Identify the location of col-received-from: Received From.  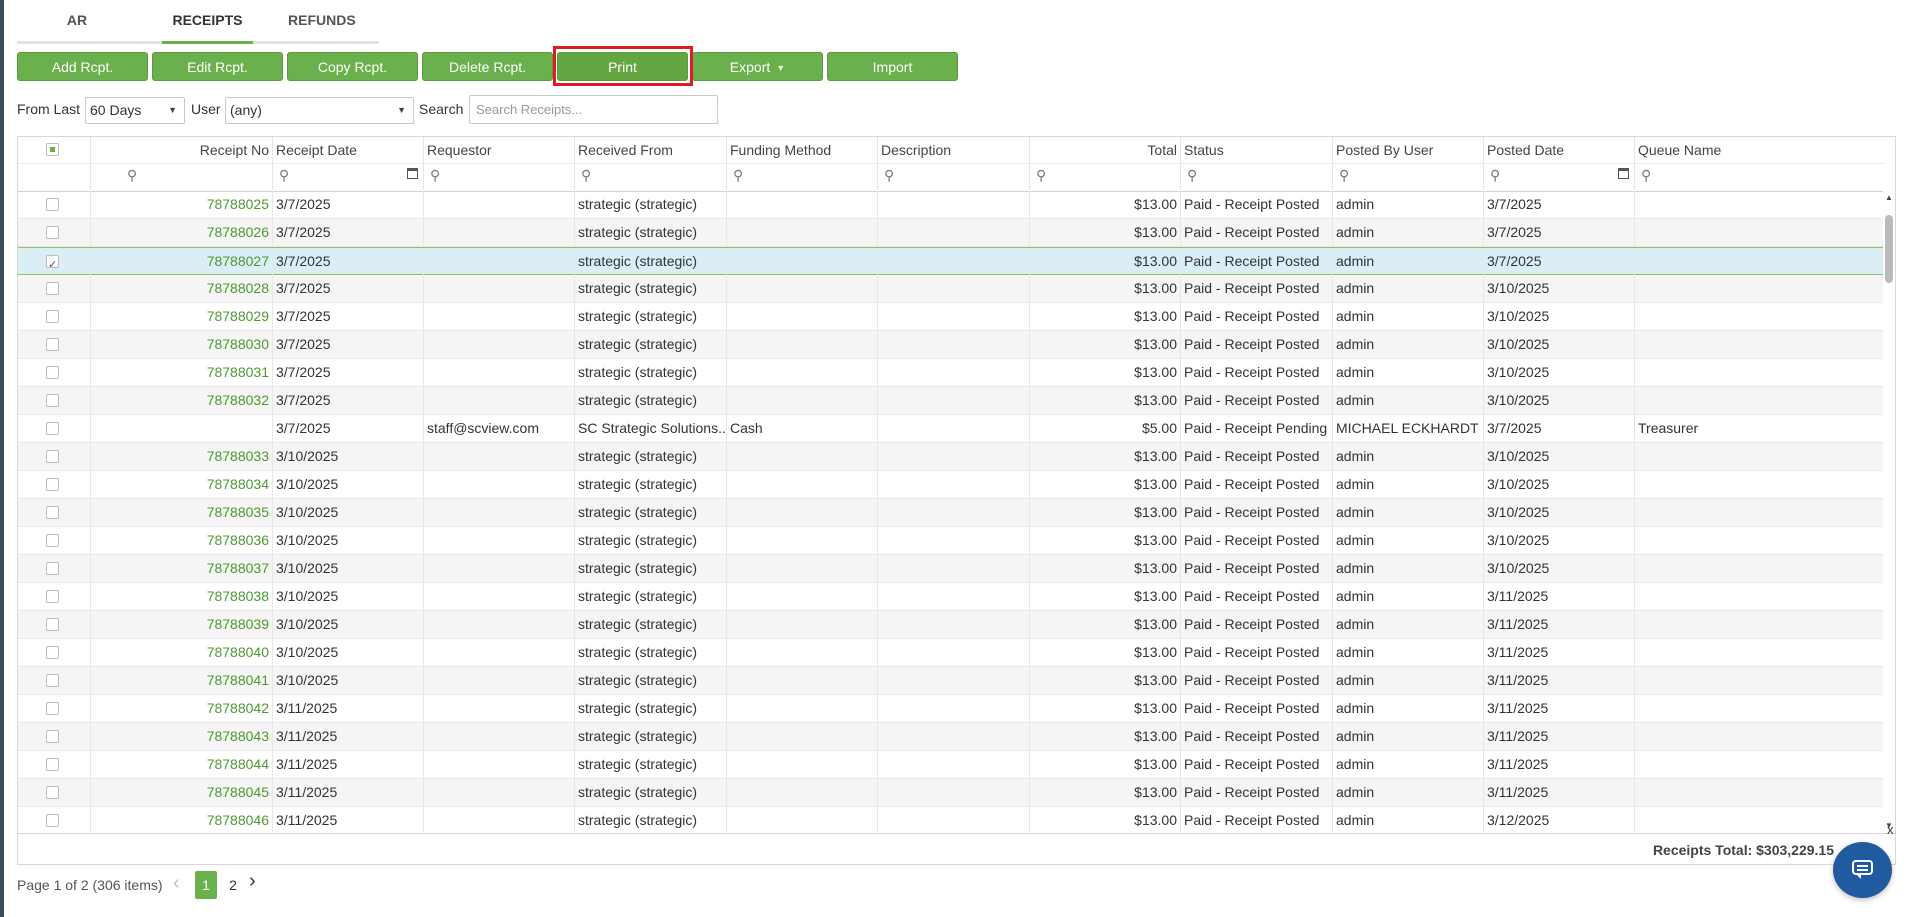
(650, 150).